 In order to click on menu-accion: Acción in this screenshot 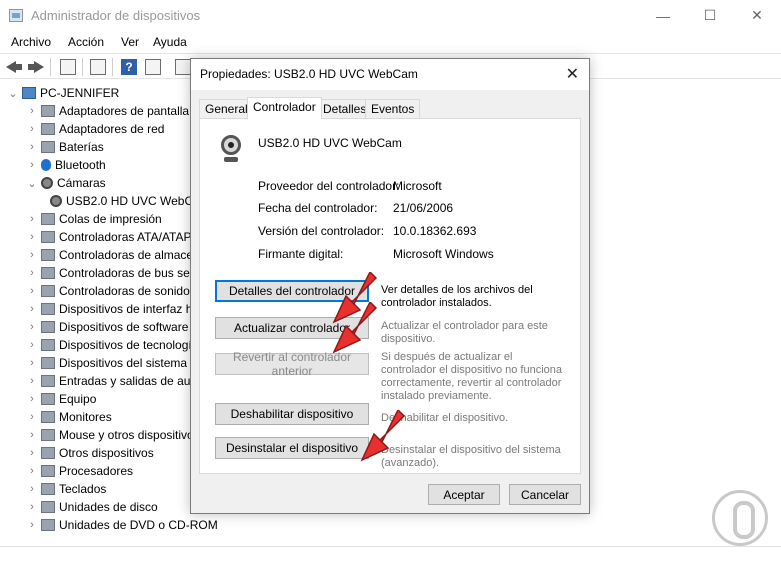, I will do `click(86, 42)`.